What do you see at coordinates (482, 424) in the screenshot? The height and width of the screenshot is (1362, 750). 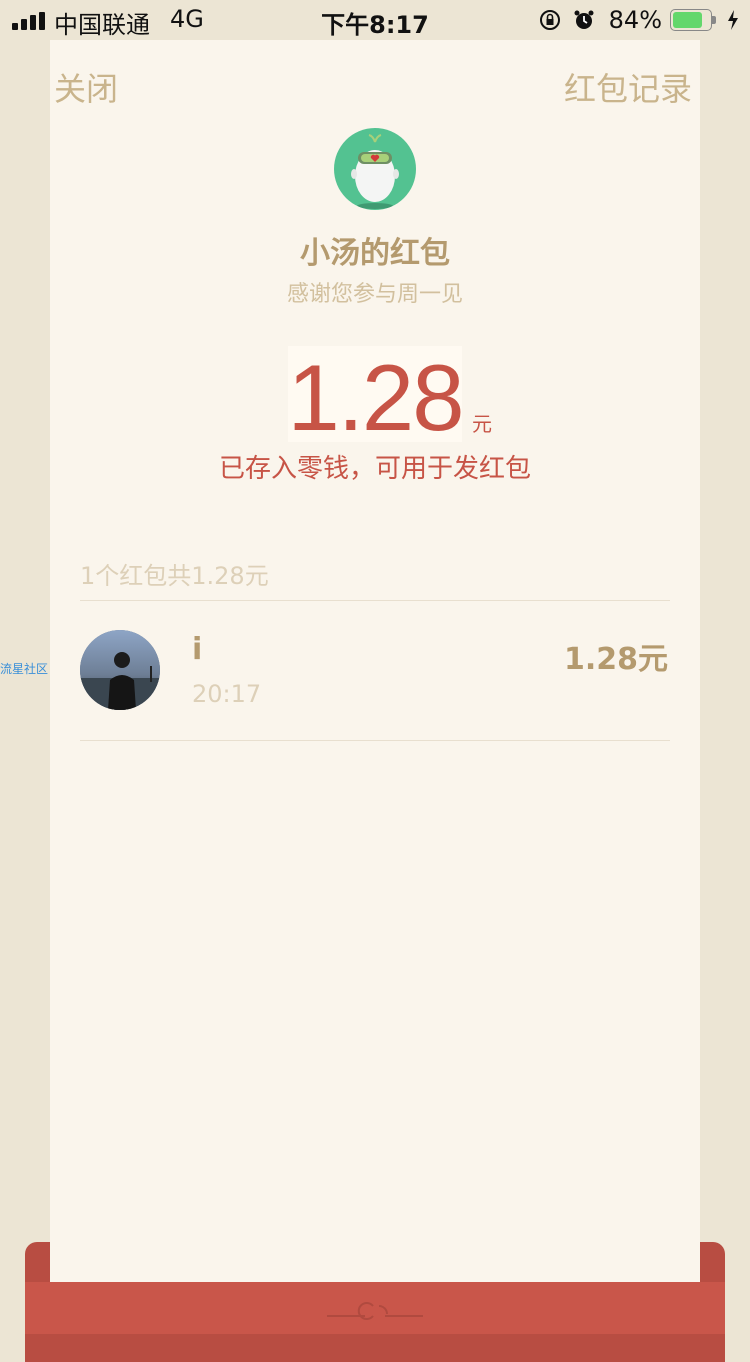 I see `amount-unit: 元` at bounding box center [482, 424].